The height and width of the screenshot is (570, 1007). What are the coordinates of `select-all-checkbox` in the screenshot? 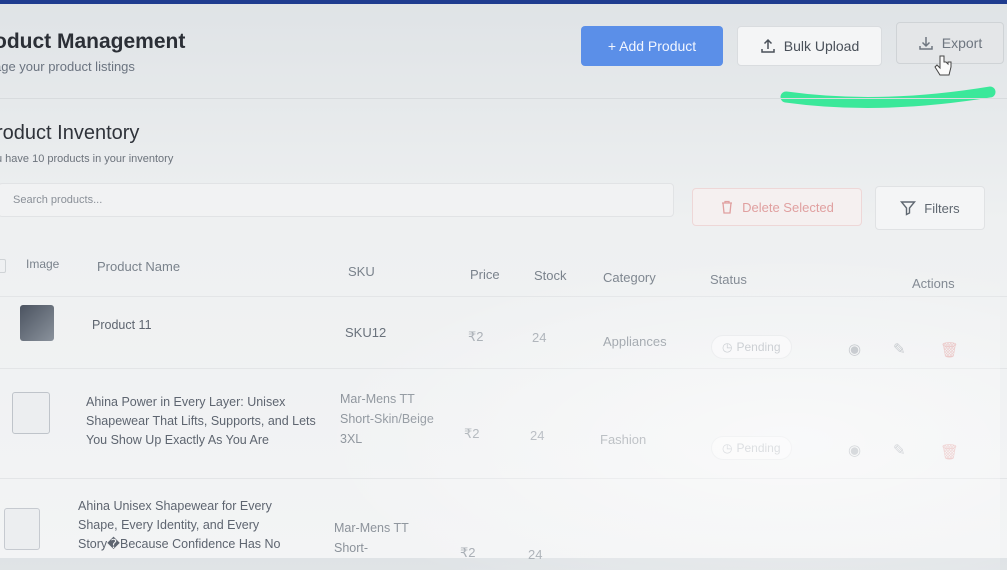 It's located at (3, 266).